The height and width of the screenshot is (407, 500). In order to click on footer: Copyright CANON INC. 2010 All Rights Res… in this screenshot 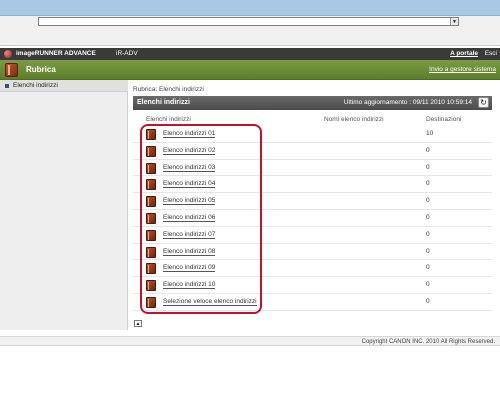, I will do `click(250, 341)`.